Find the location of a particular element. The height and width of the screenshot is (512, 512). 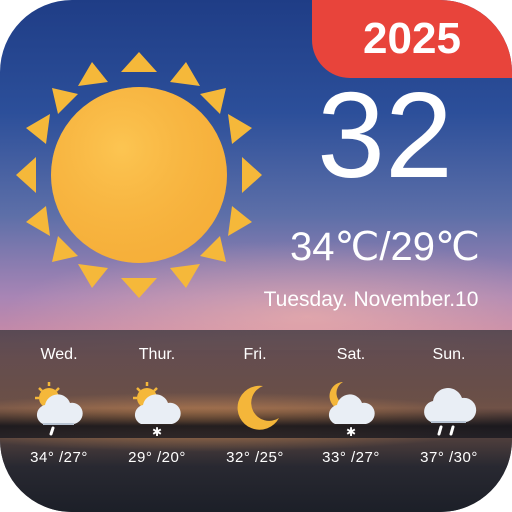

cloud-rain-icon is located at coordinates (450, 412).